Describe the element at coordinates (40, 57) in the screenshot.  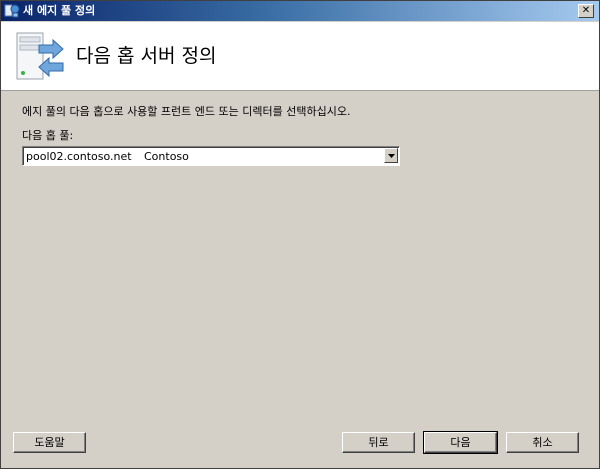
I see `server-arrows-icon` at that location.